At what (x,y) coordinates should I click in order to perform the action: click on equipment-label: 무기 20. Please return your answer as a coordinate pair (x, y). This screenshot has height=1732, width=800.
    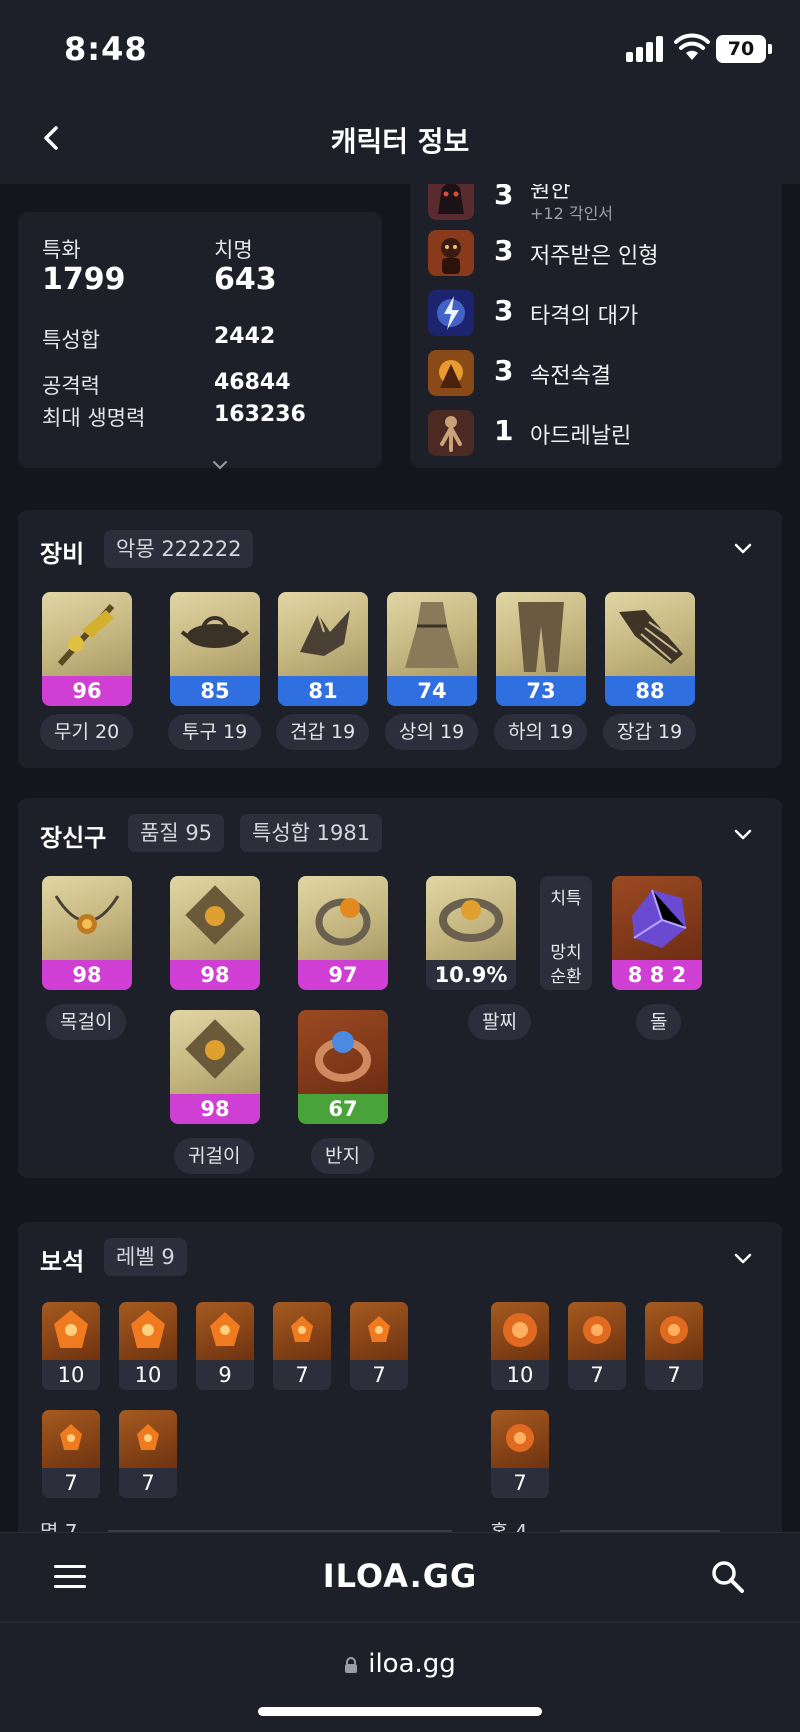
    Looking at the image, I should click on (87, 732).